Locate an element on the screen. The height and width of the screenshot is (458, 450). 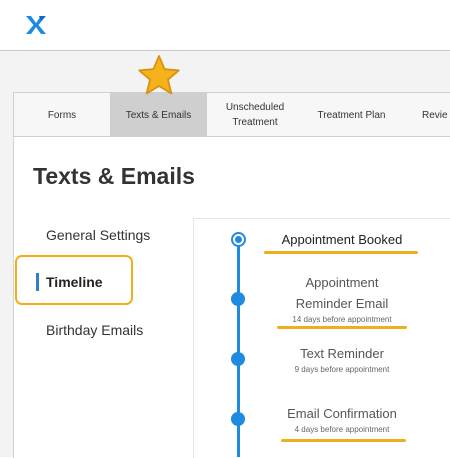
event-email-confirmation-sub: 4 days before appointment is located at coordinates (342, 429).